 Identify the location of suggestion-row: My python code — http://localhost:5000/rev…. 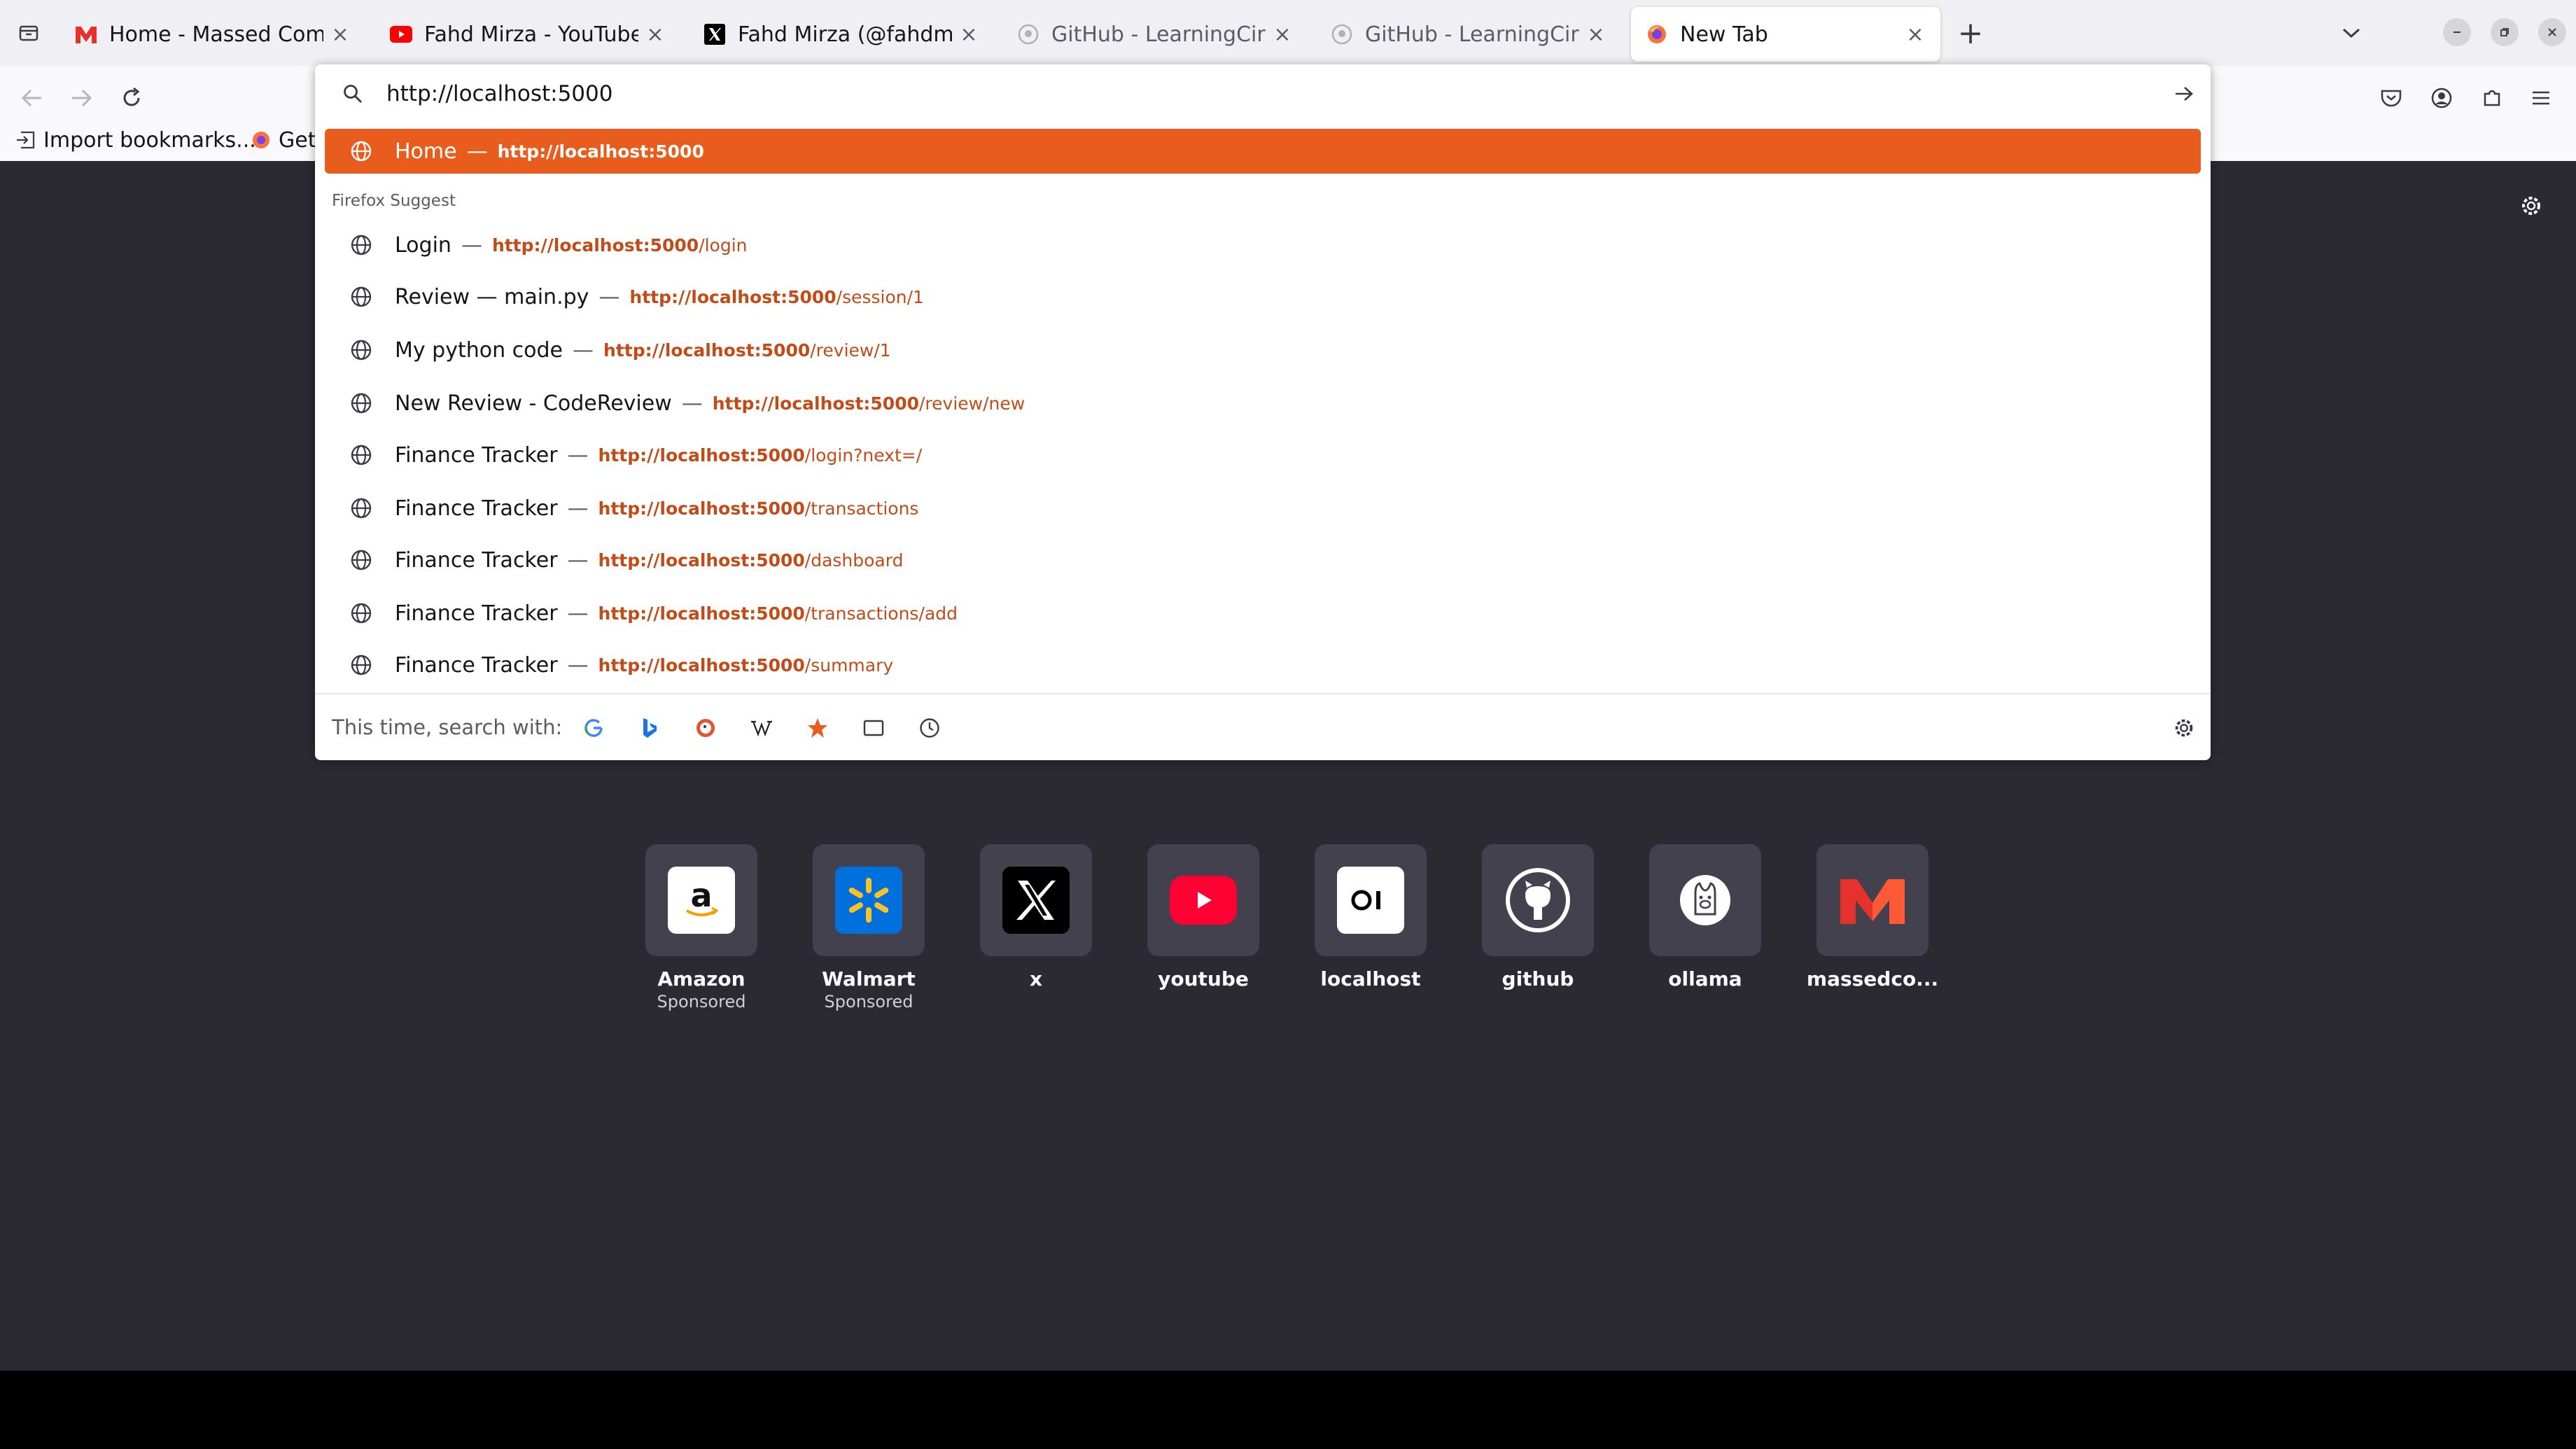
(1263, 350).